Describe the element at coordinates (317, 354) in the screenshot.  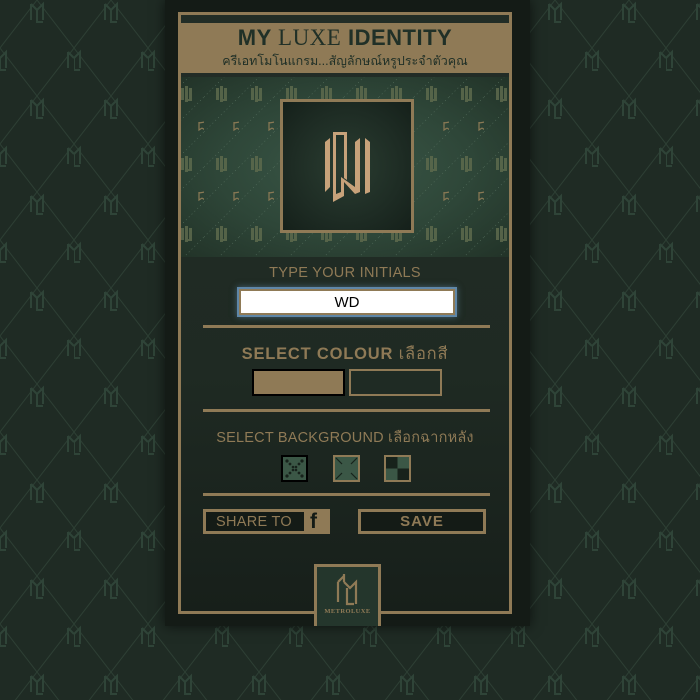
I see `select-colour-label-en: SELECT COLOUR` at that location.